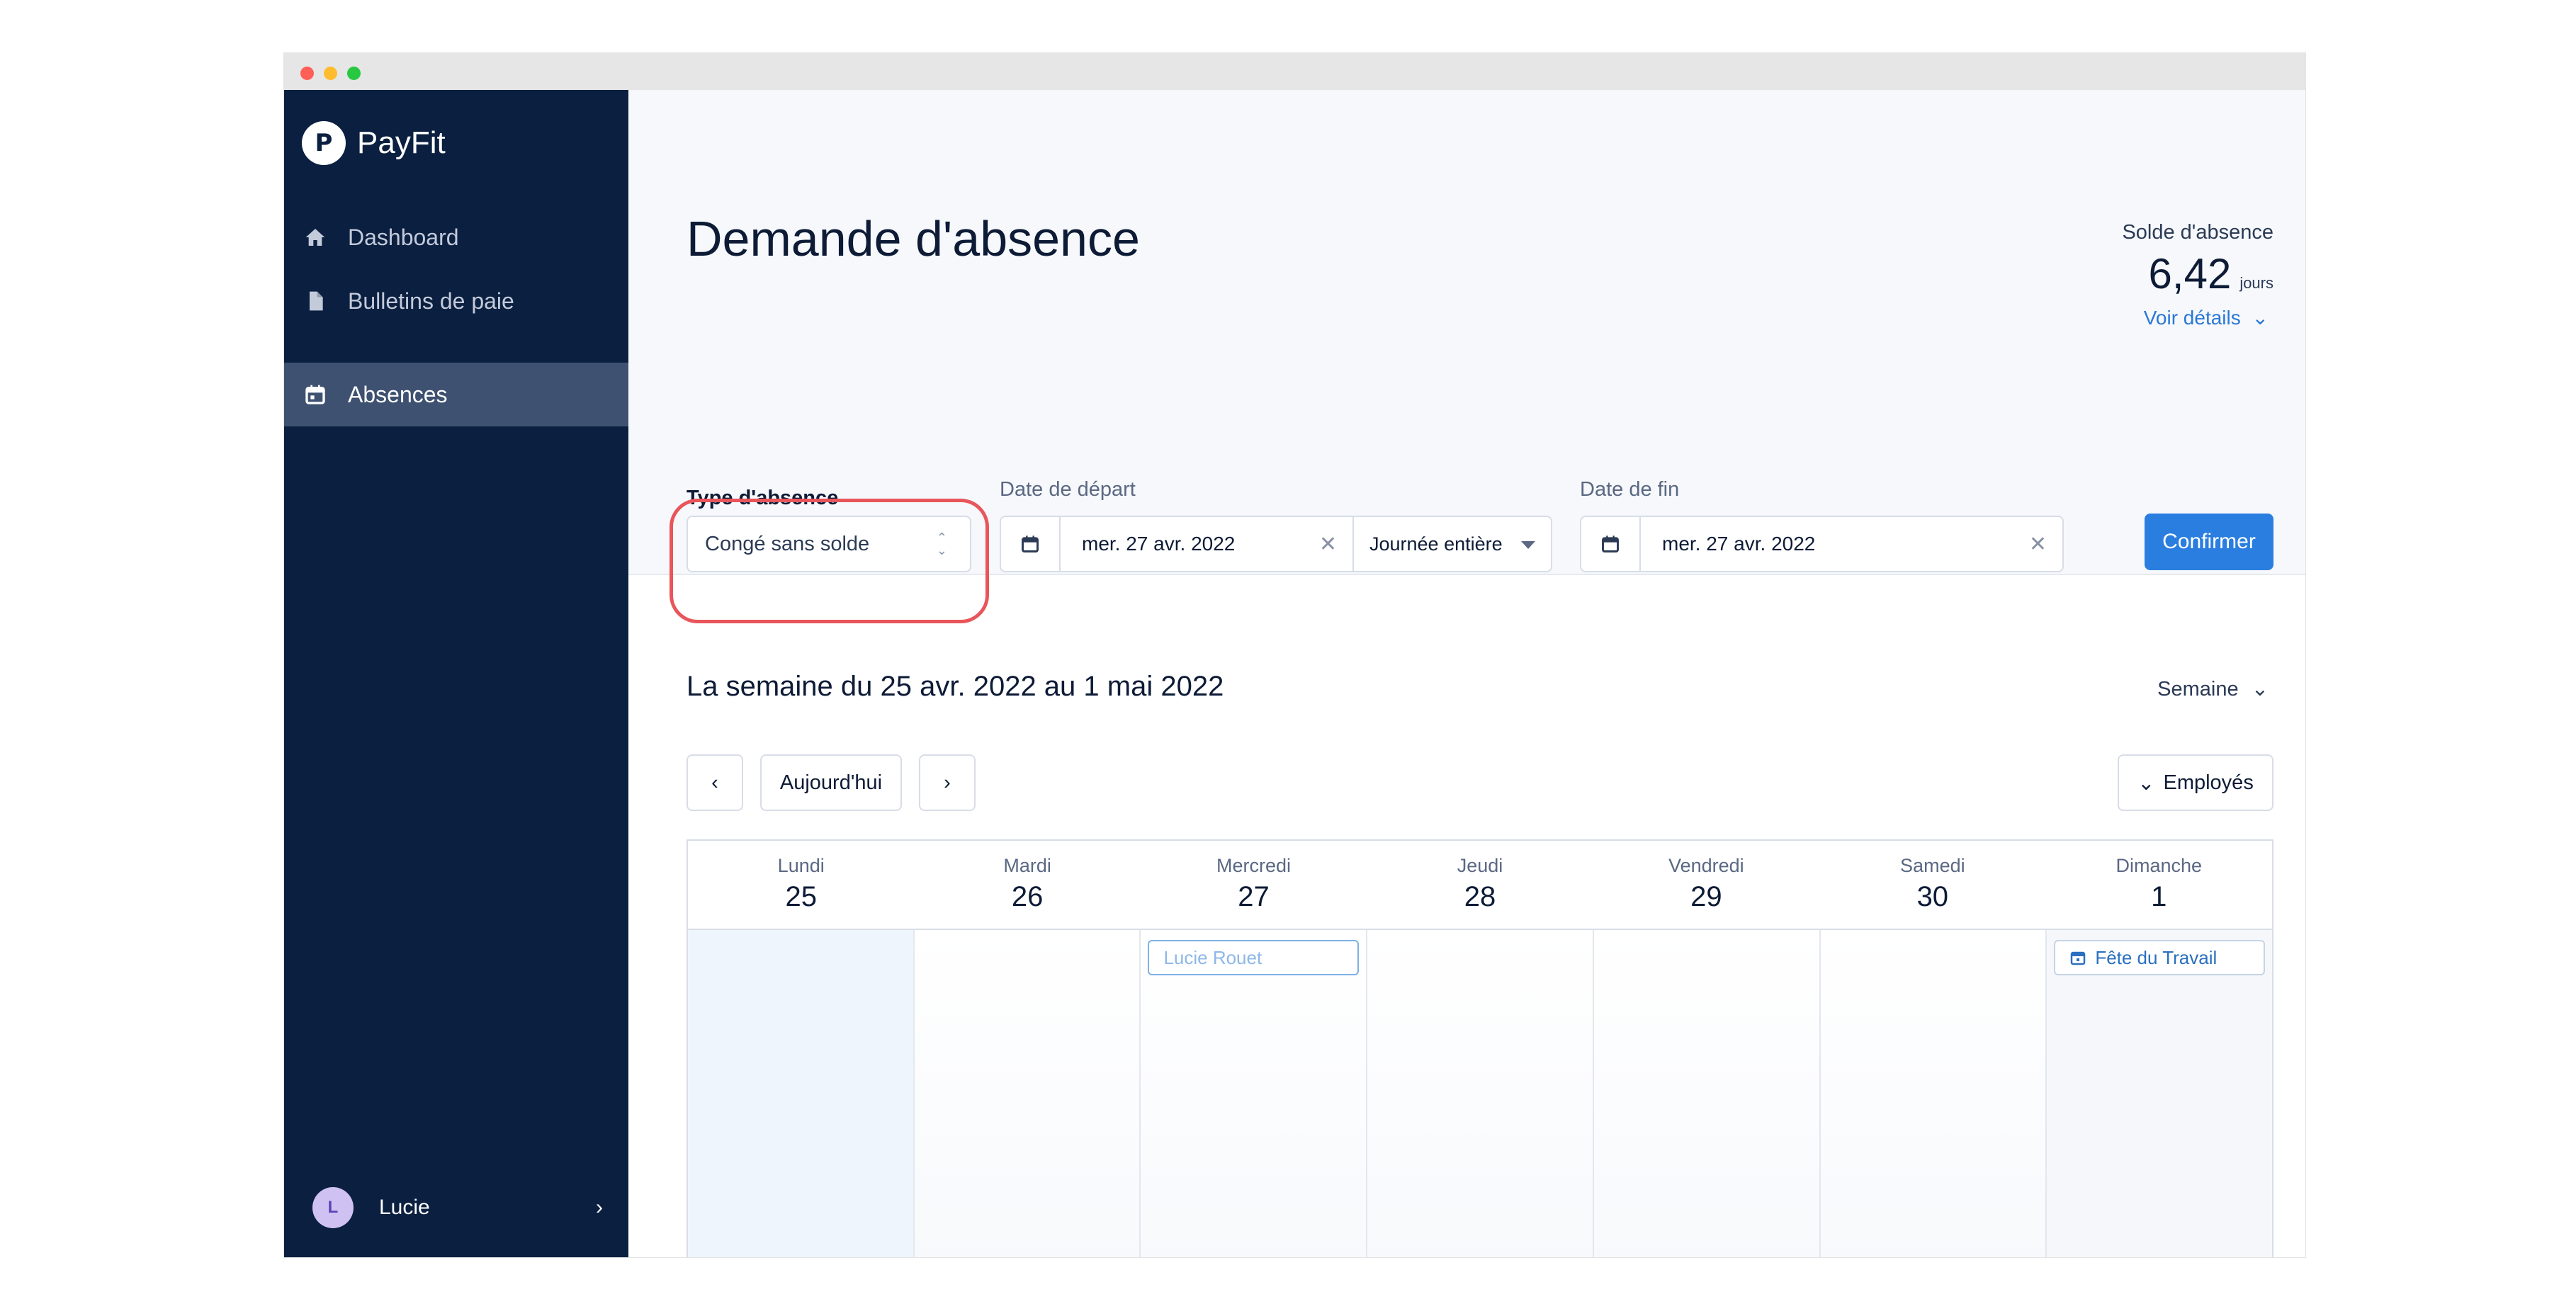 Image resolution: width=2576 pixels, height=1304 pixels. Describe the element at coordinates (1027, 865) in the screenshot. I see `day-name: Mardi` at that location.